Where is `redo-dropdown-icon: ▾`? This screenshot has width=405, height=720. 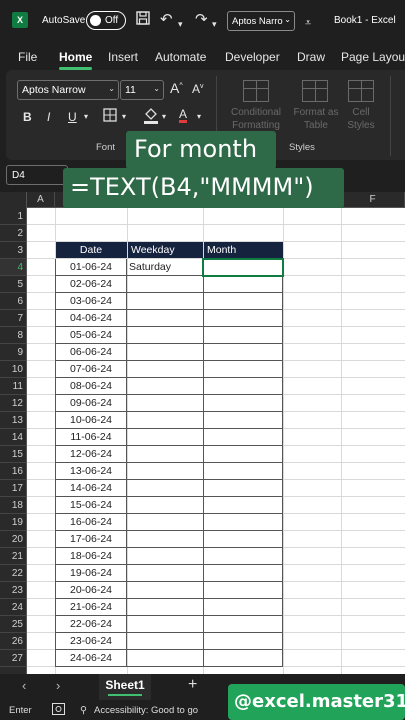 redo-dropdown-icon: ▾ is located at coordinates (214, 24).